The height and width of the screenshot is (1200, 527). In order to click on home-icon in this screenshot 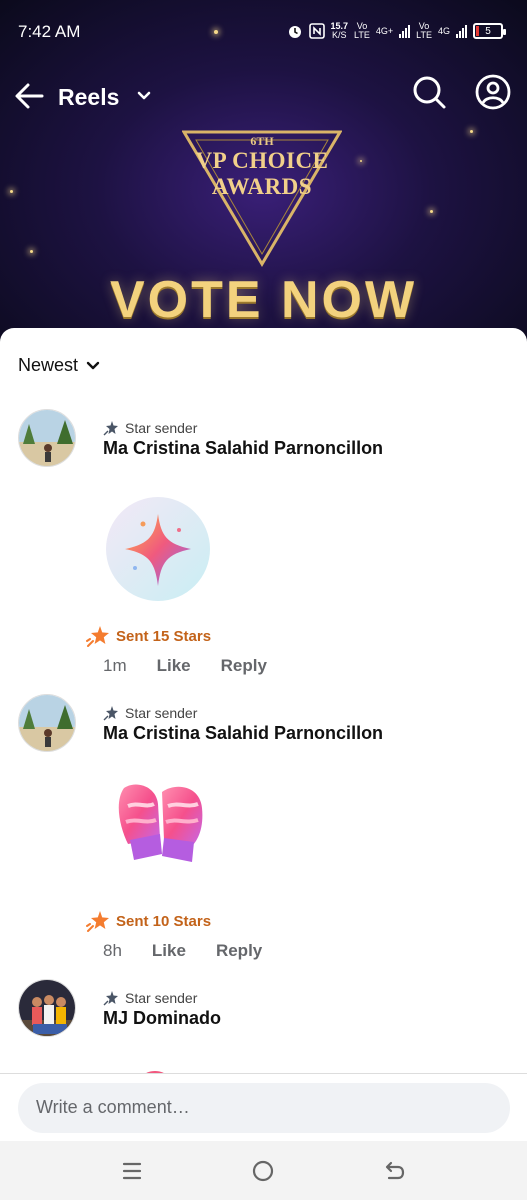, I will do `click(263, 1171)`.